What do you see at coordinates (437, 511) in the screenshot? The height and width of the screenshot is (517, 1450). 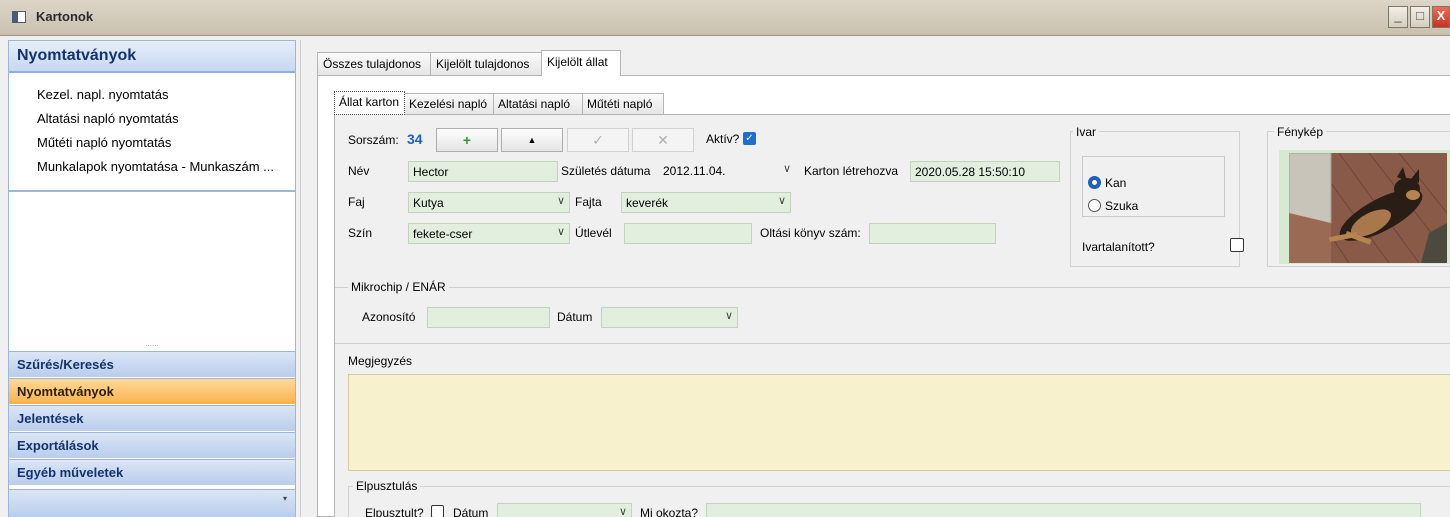 I see `elpusztult-checkbox` at bounding box center [437, 511].